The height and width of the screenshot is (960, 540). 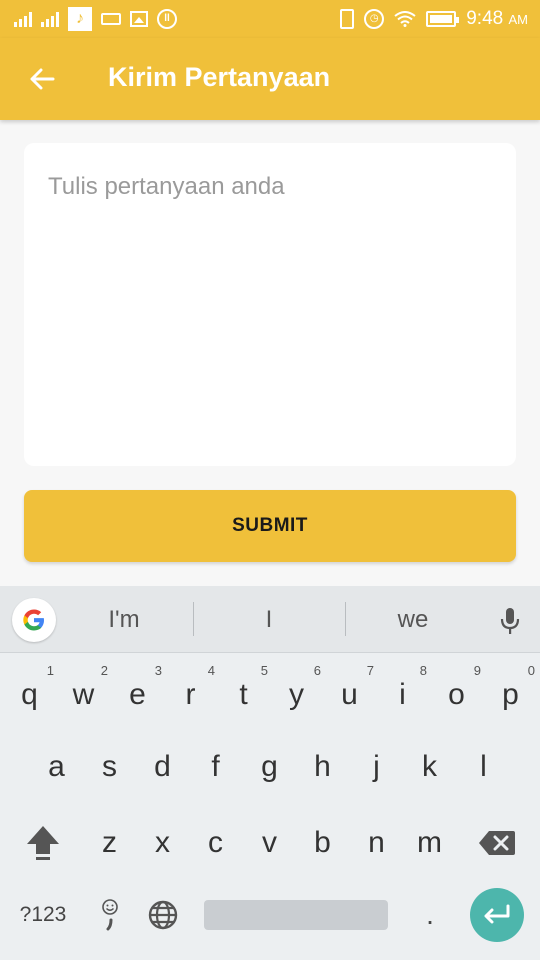 I want to click on suggestion-2: I, so click(x=269, y=619).